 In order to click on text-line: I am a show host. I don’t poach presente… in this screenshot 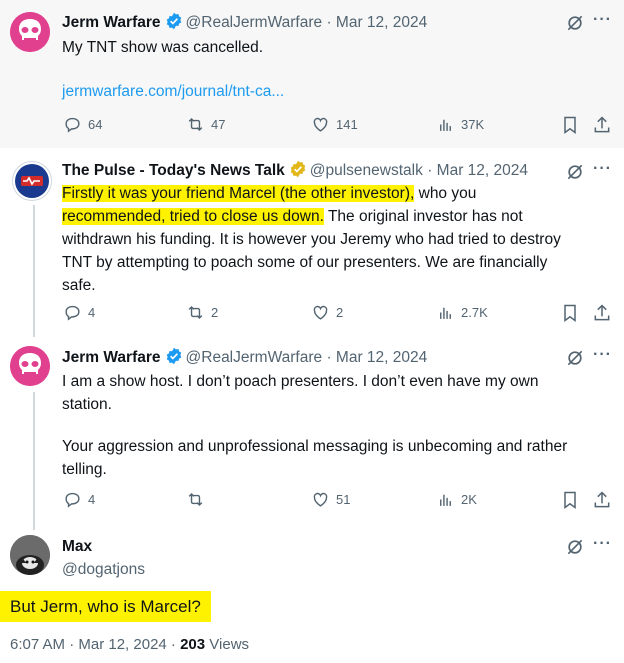, I will do `click(300, 381)`.